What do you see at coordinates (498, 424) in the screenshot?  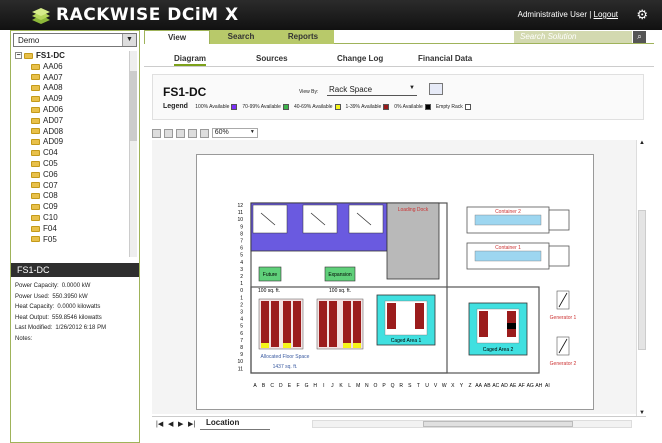 I see `horizontal-scroll-thumb` at bounding box center [498, 424].